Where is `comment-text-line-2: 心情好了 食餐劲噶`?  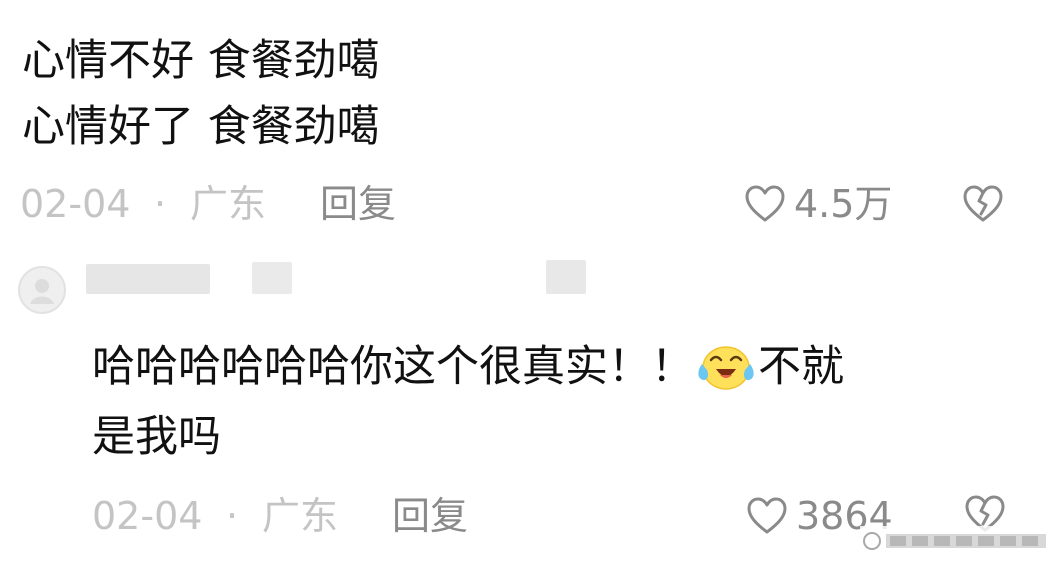 comment-text-line-2: 心情好了 食餐劲噶 is located at coordinates (201, 127).